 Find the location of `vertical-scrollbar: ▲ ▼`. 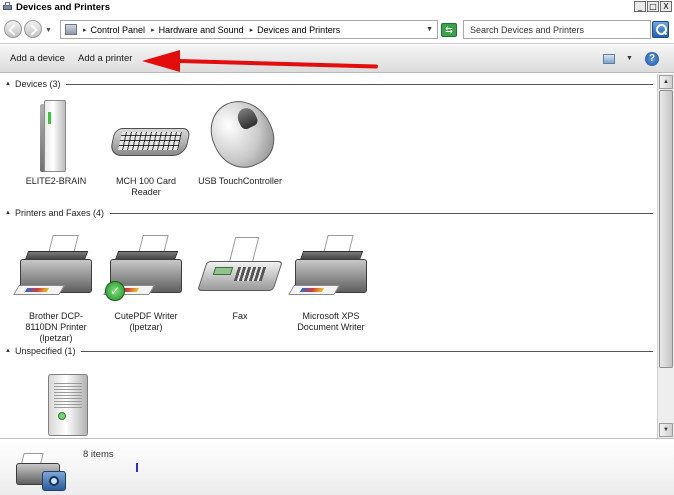

vertical-scrollbar: ▲ ▼ is located at coordinates (665, 256).